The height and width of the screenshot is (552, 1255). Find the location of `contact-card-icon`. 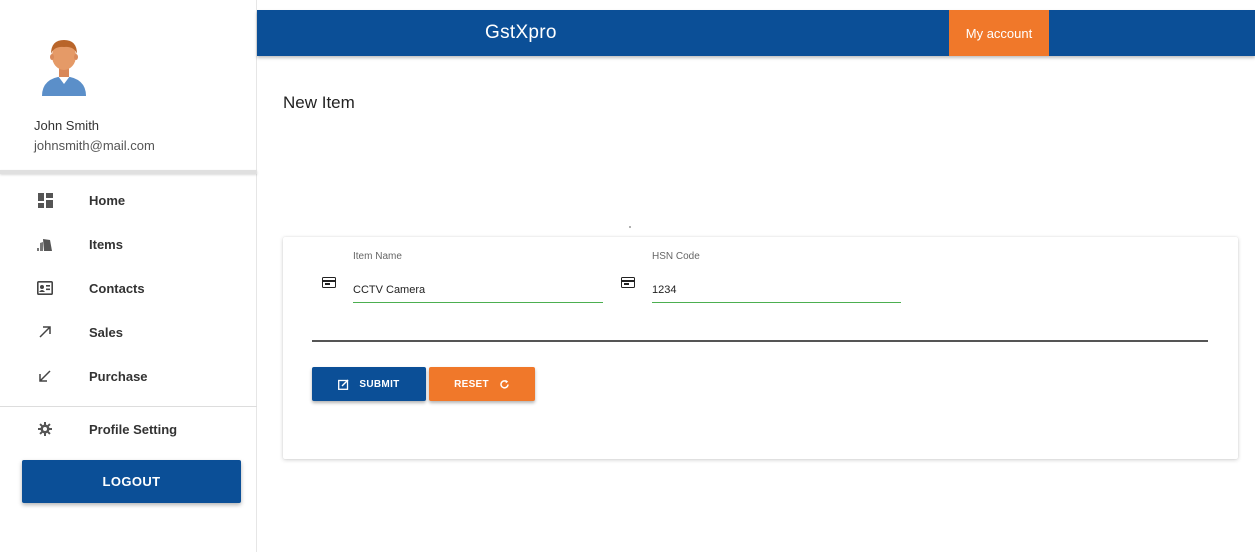

contact-card-icon is located at coordinates (45, 288).